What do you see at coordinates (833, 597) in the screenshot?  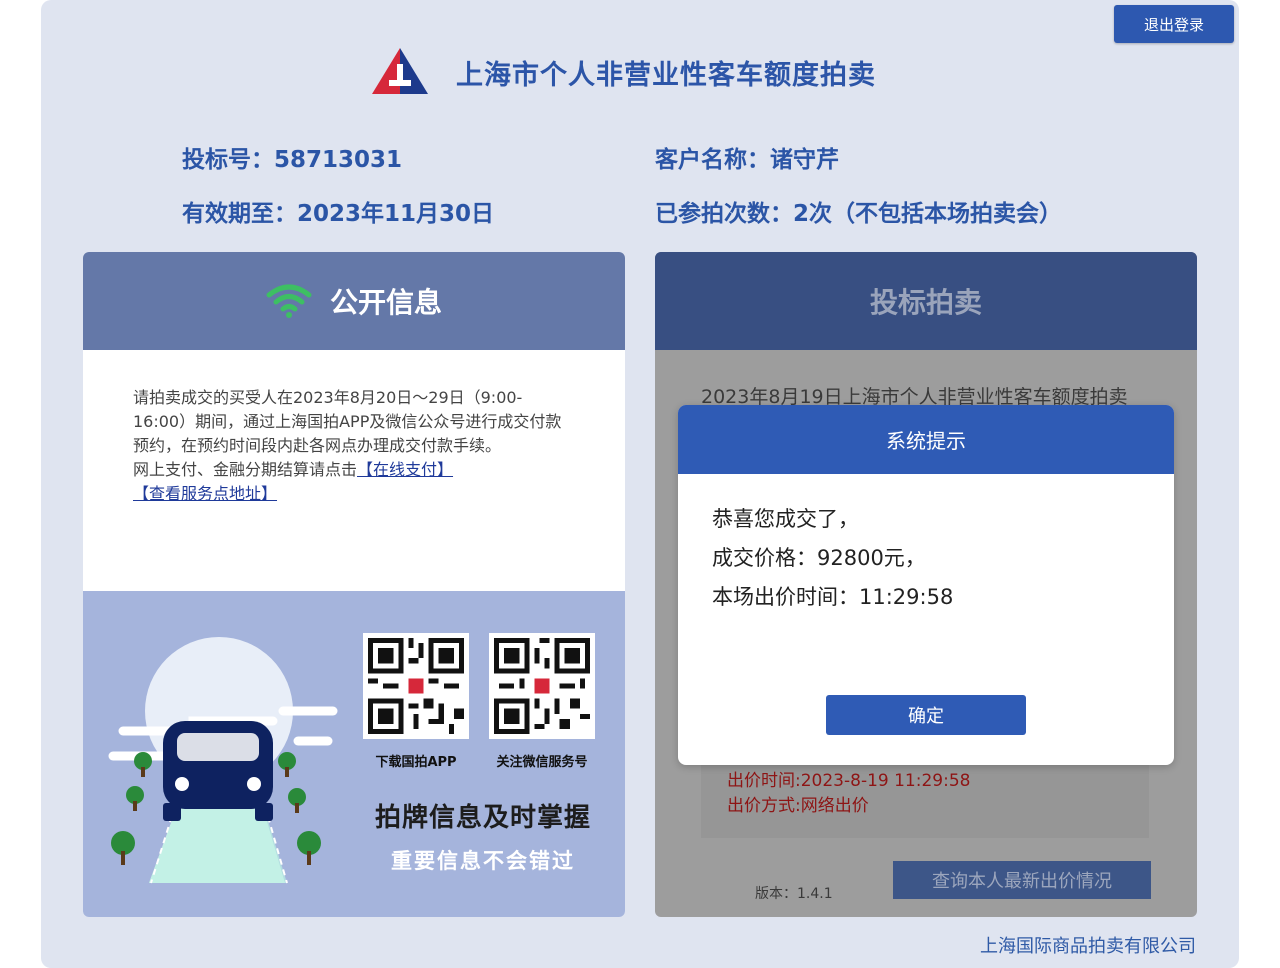 I see `dialog-line-time: 本场出价时间：11:29:58` at bounding box center [833, 597].